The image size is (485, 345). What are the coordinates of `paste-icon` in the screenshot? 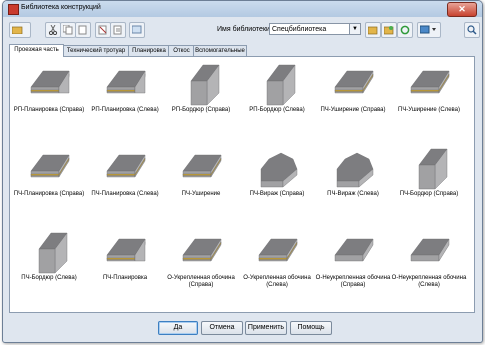 It's located at (82, 30).